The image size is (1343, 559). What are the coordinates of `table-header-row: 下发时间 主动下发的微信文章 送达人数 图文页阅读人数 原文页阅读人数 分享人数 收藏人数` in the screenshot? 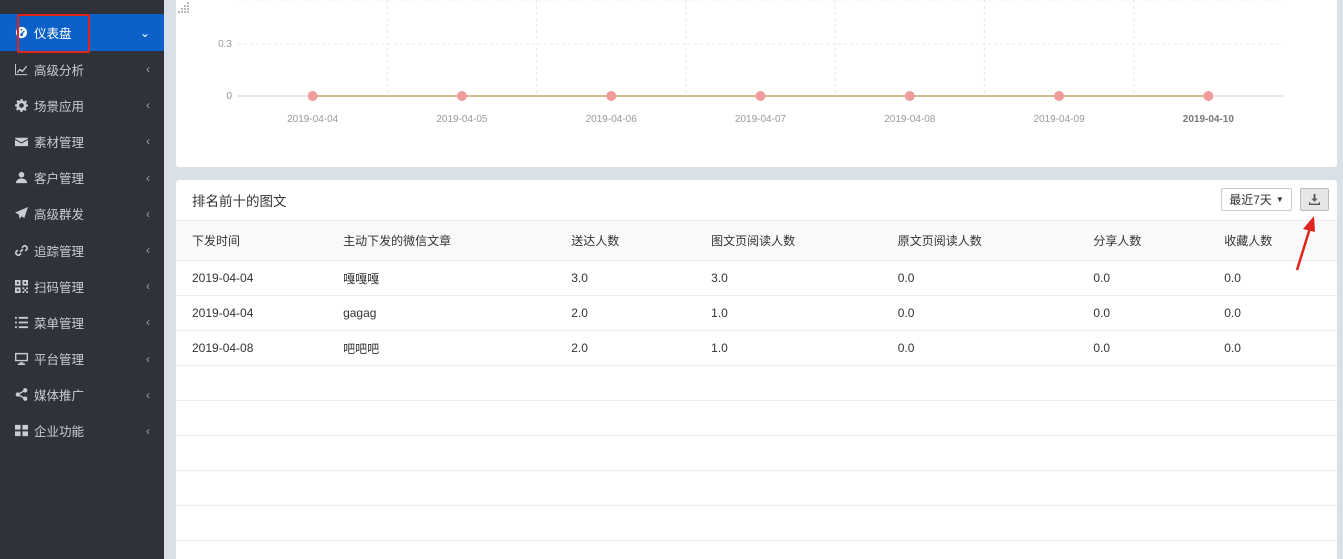 It's located at (756, 240).